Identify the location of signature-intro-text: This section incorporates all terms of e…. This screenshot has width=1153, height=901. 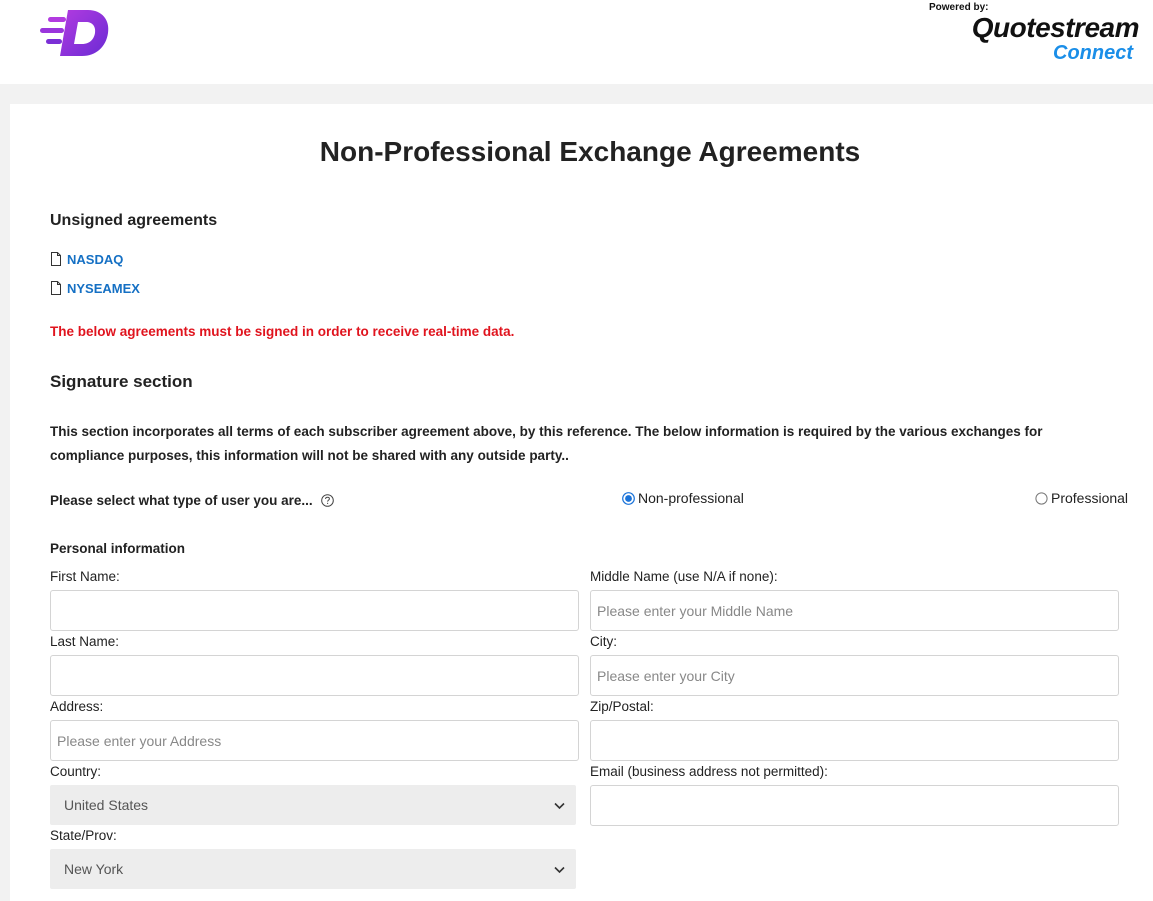
(546, 443).